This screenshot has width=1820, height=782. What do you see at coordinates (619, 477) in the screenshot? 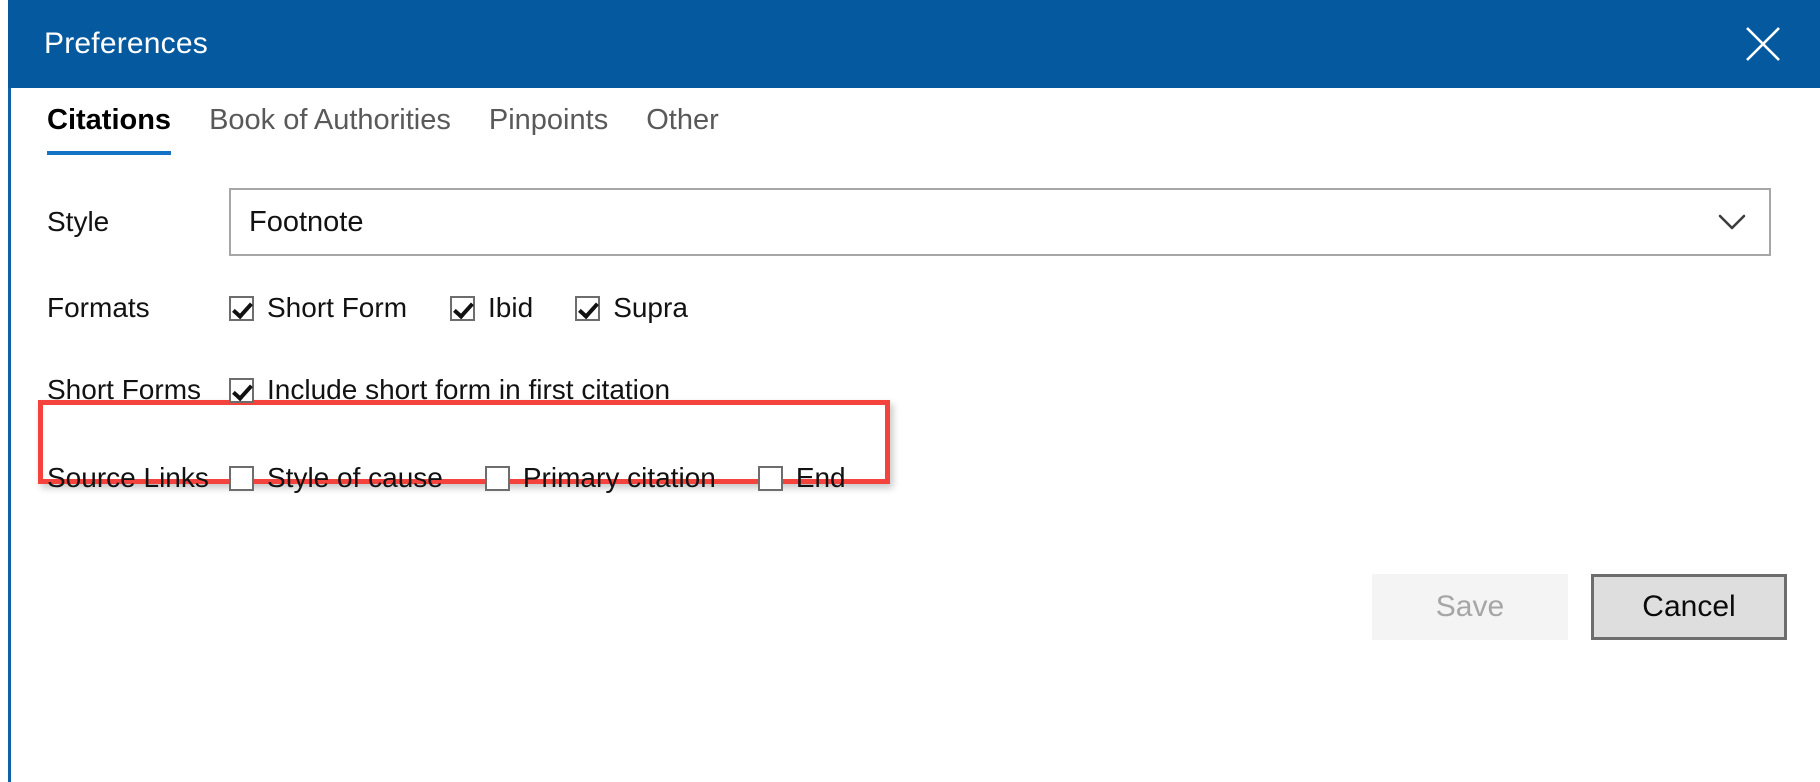
I see `checkbox-primary-citation-label: Primary citation` at bounding box center [619, 477].